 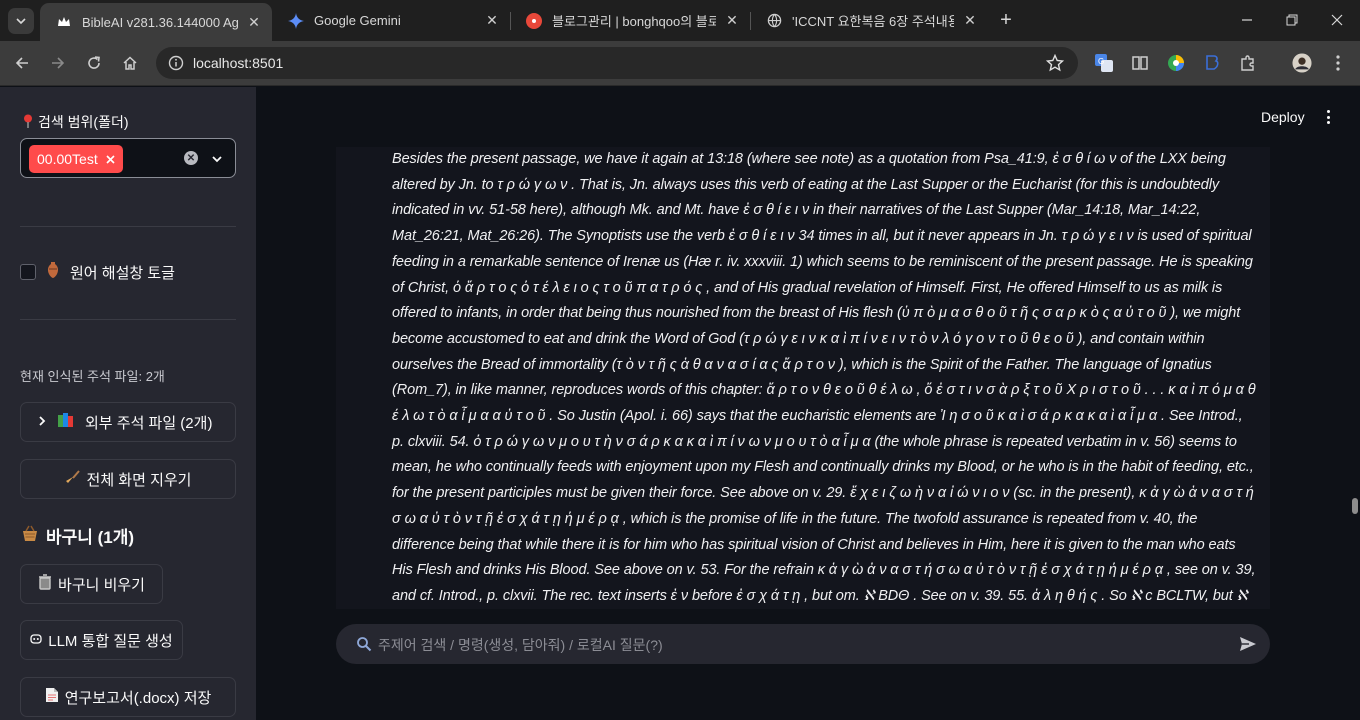 What do you see at coordinates (67, 159) in the screenshot?
I see `selected-folder-text: 00.00Test` at bounding box center [67, 159].